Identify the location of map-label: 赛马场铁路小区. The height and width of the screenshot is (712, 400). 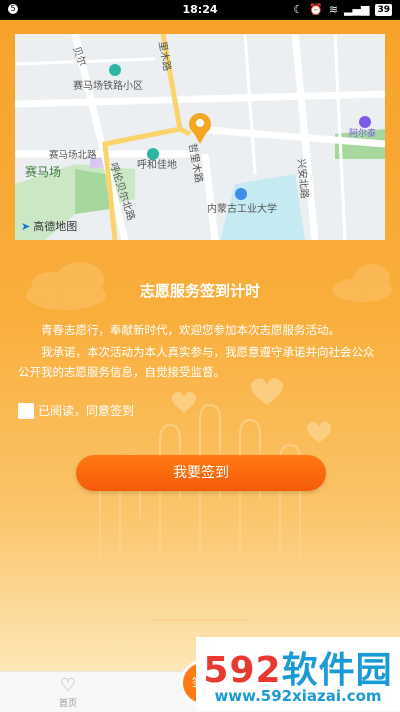
(108, 85).